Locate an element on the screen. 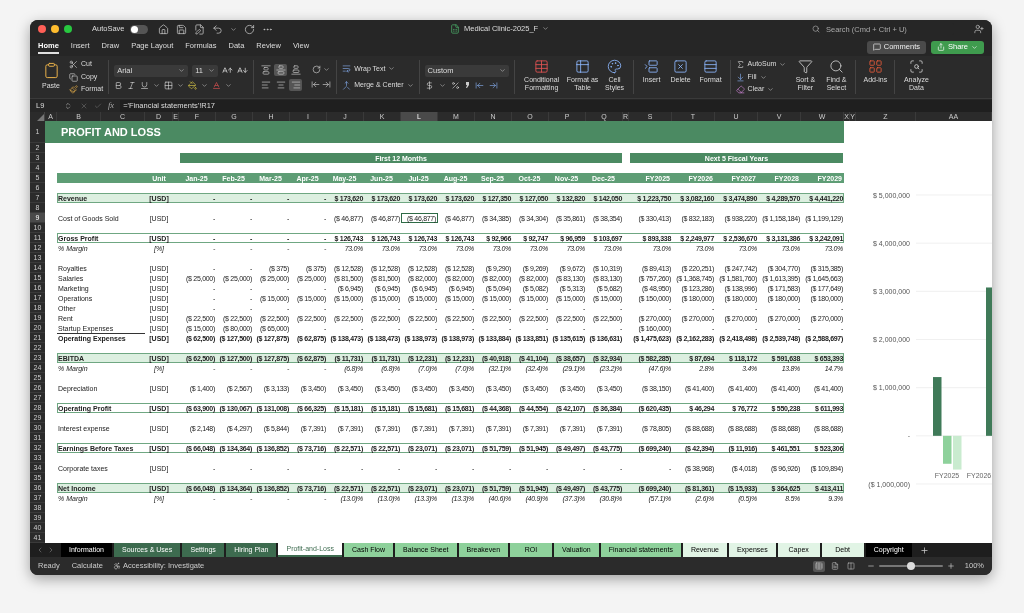 Image resolution: width=1024 pixels, height=613 pixels. align-center-button is located at coordinates (281, 84).